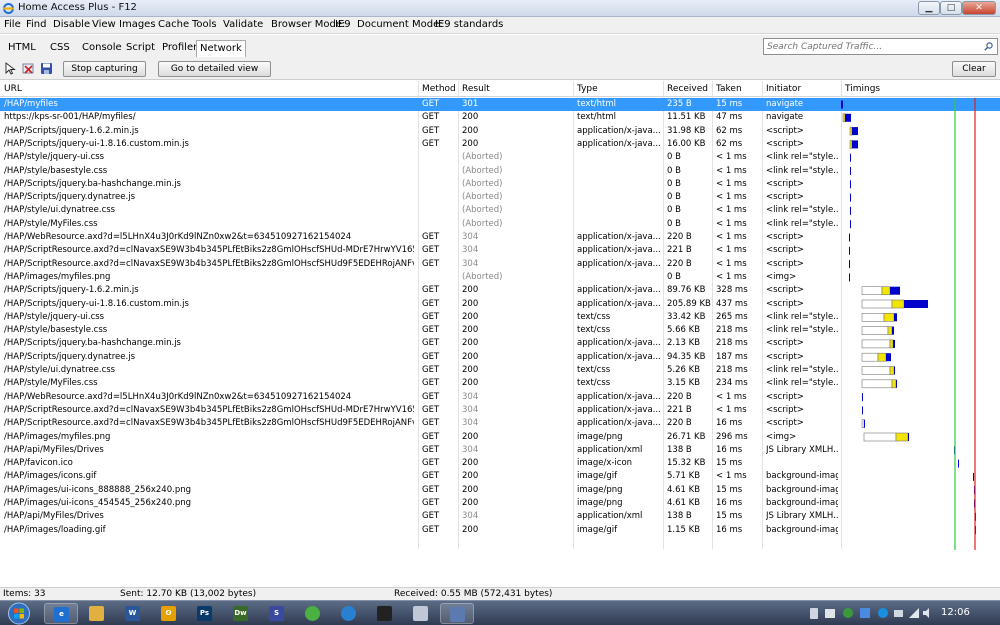 The height and width of the screenshot is (625, 1000). What do you see at coordinates (470, 423) in the screenshot?
I see `cell-result: 304` at bounding box center [470, 423].